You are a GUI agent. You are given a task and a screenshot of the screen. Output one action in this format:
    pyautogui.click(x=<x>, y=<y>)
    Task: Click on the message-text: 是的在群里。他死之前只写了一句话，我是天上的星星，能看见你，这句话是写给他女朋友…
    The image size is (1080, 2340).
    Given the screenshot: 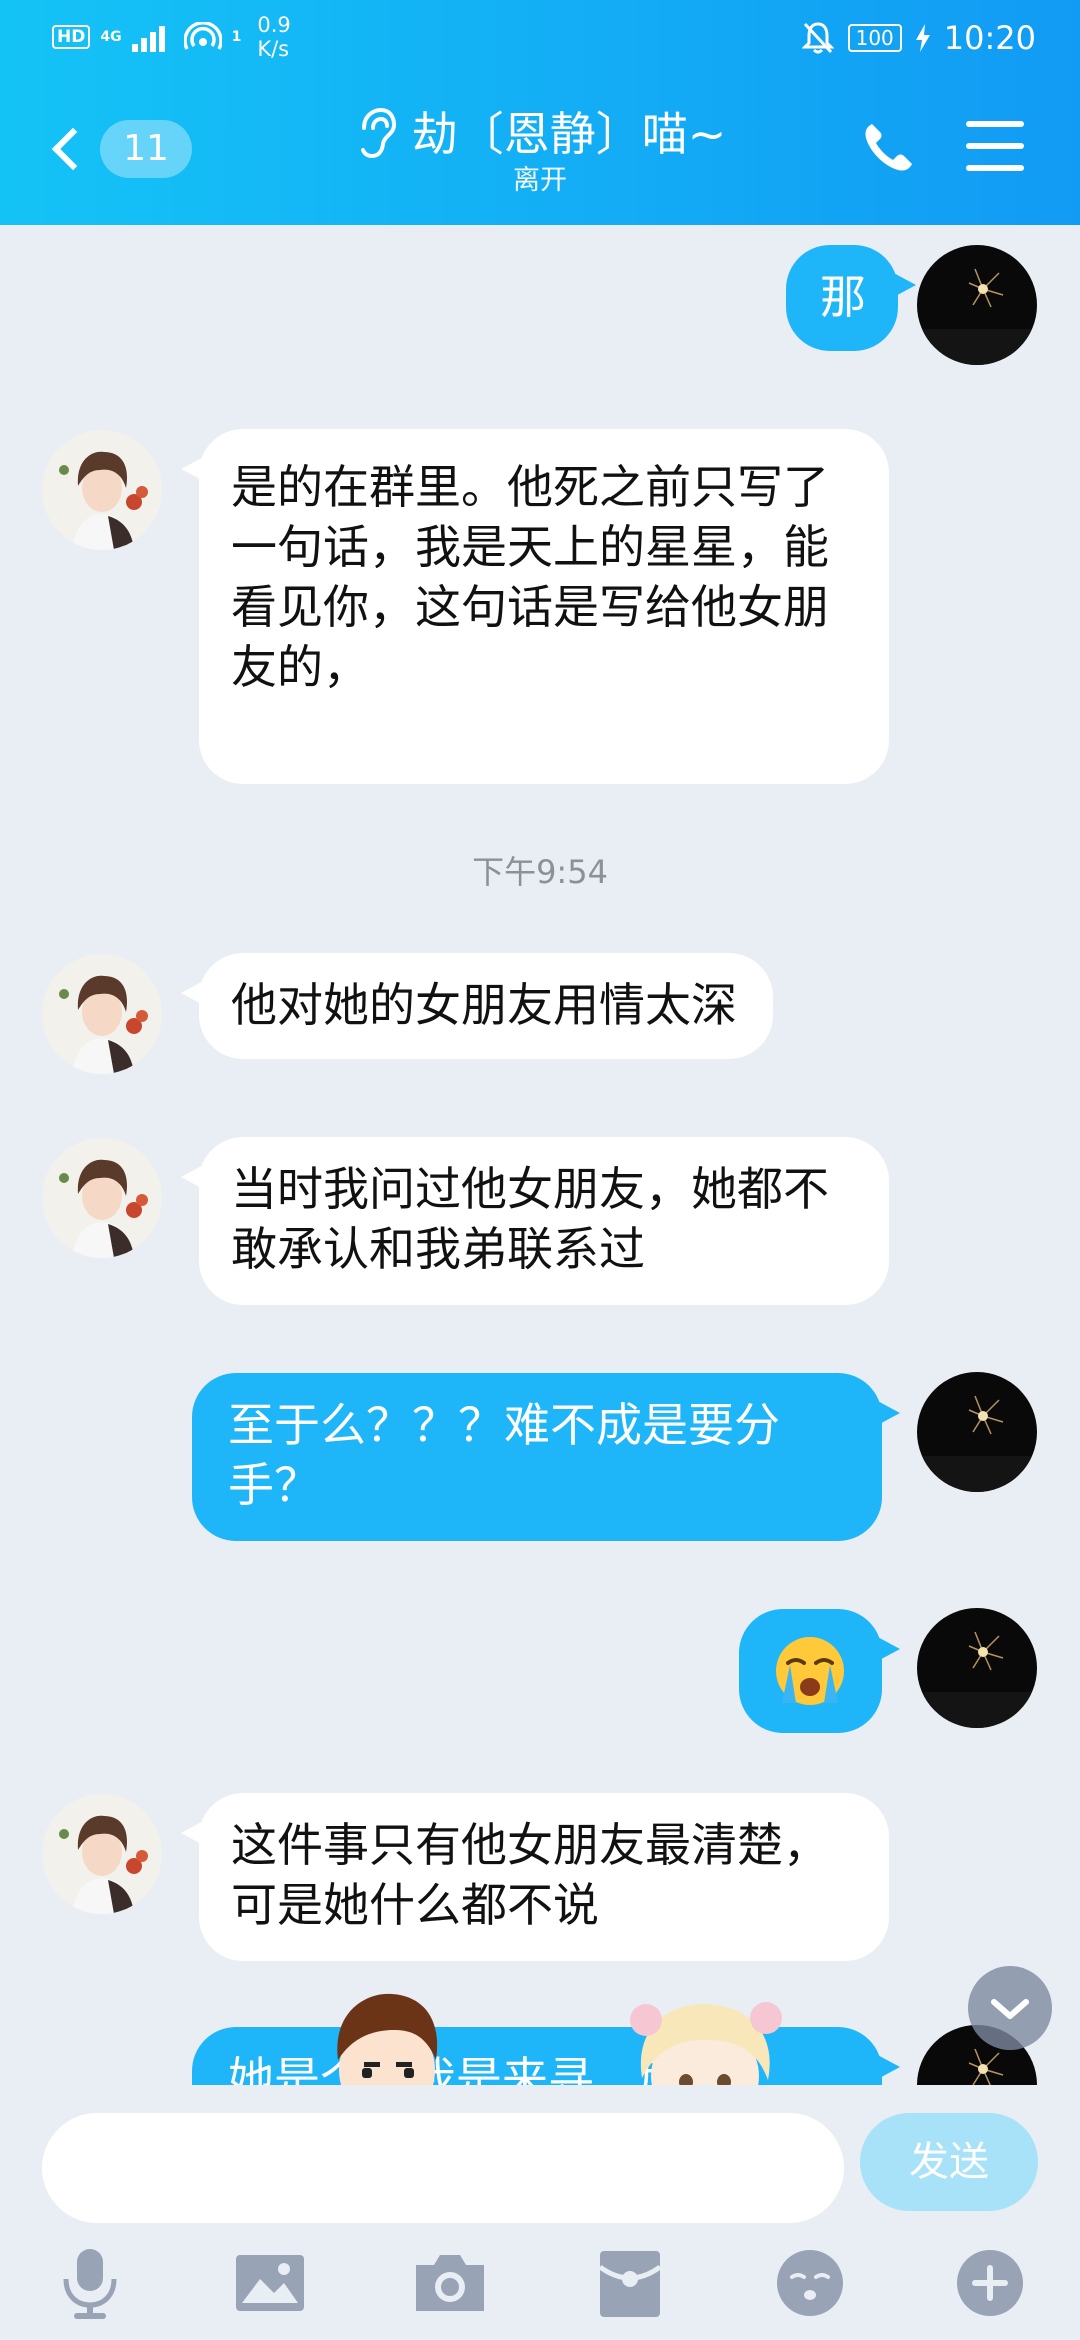 What is the action you would take?
    pyautogui.click(x=530, y=577)
    